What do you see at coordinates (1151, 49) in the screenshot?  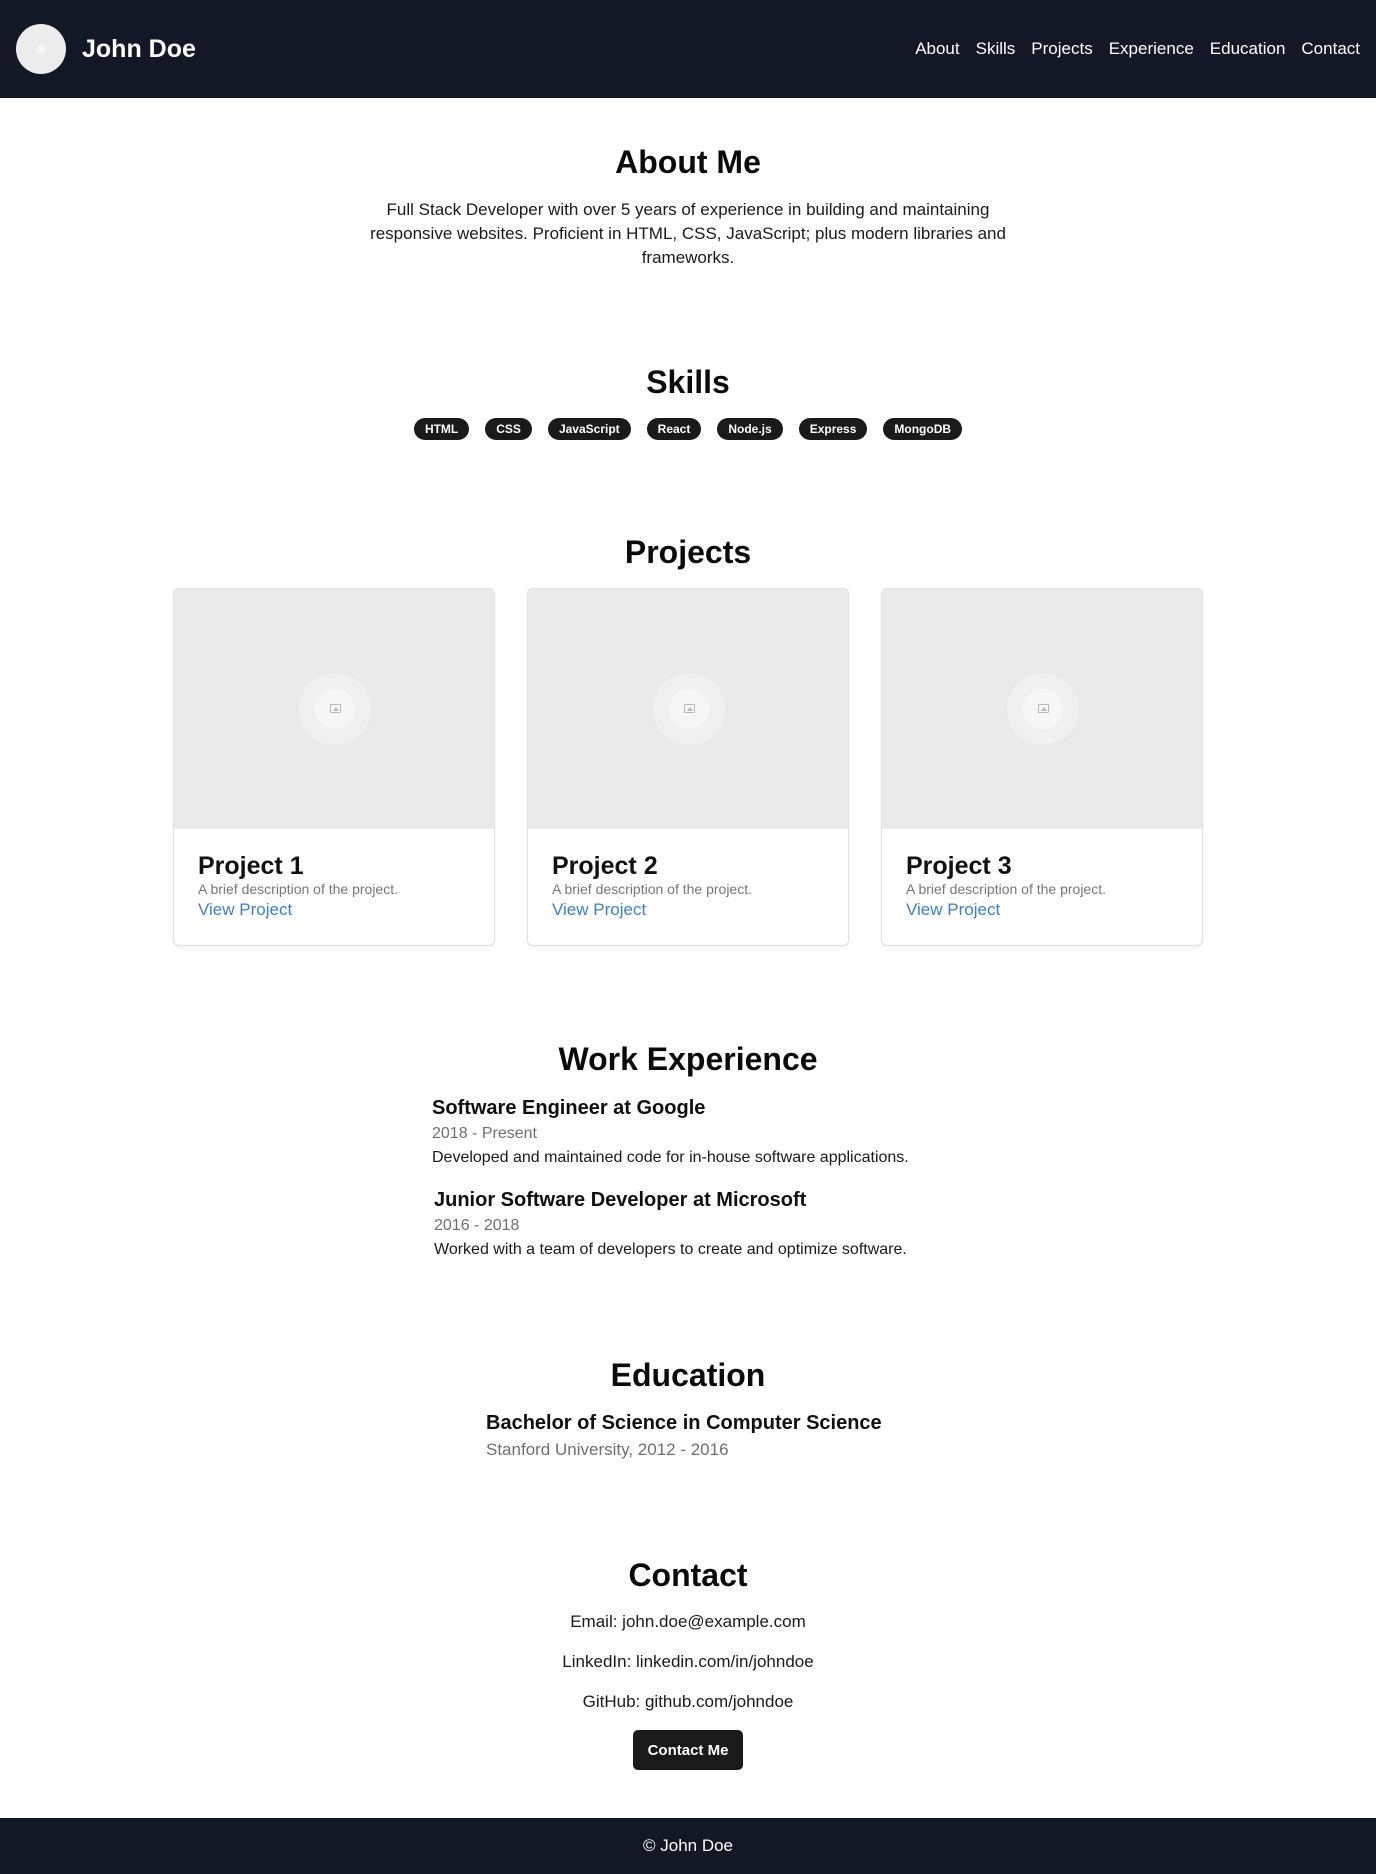 I see `nav-experience: Experience` at bounding box center [1151, 49].